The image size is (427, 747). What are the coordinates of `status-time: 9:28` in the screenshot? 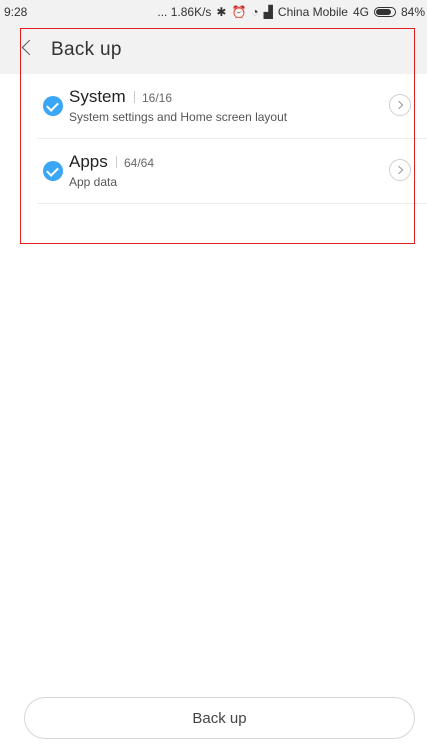 It's located at (16, 12).